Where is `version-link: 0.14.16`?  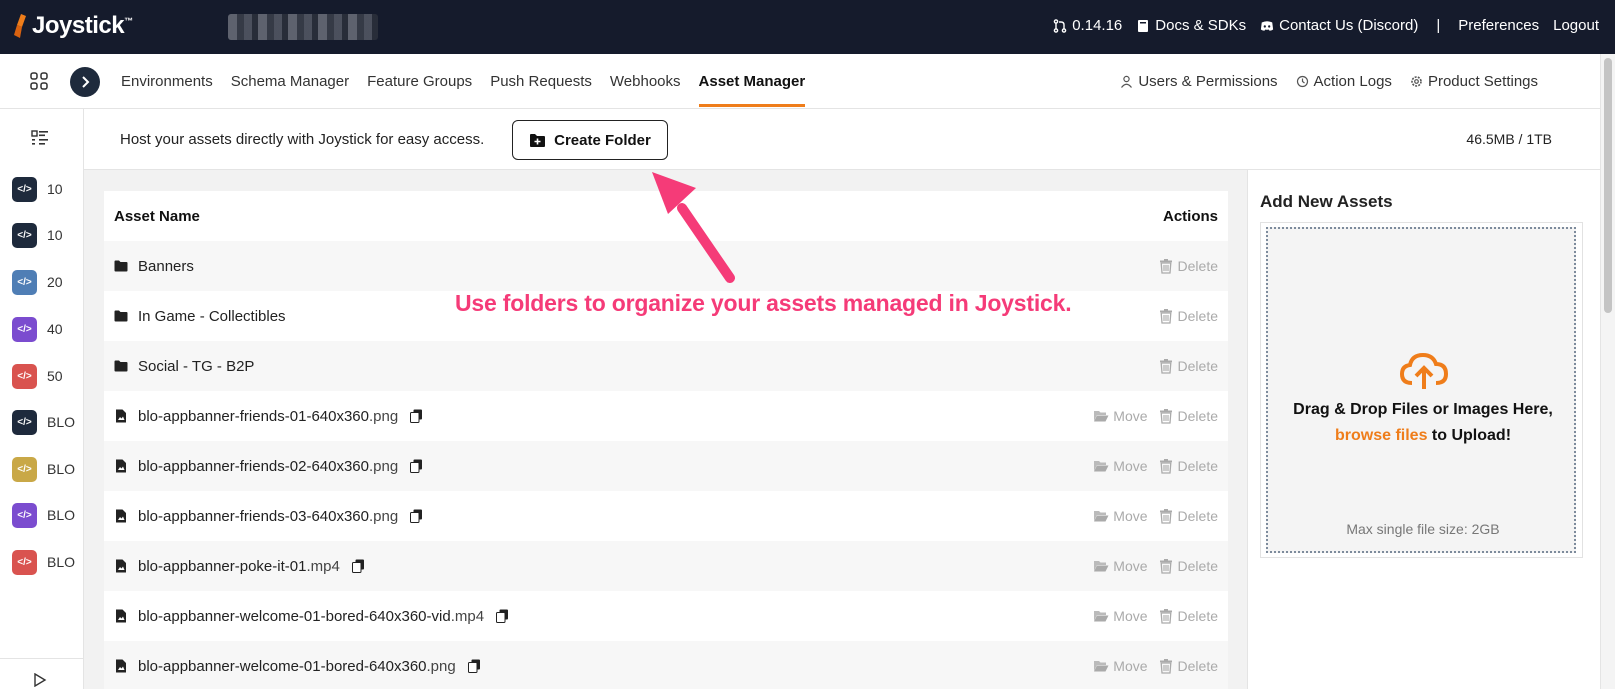 version-link: 0.14.16 is located at coordinates (1087, 25).